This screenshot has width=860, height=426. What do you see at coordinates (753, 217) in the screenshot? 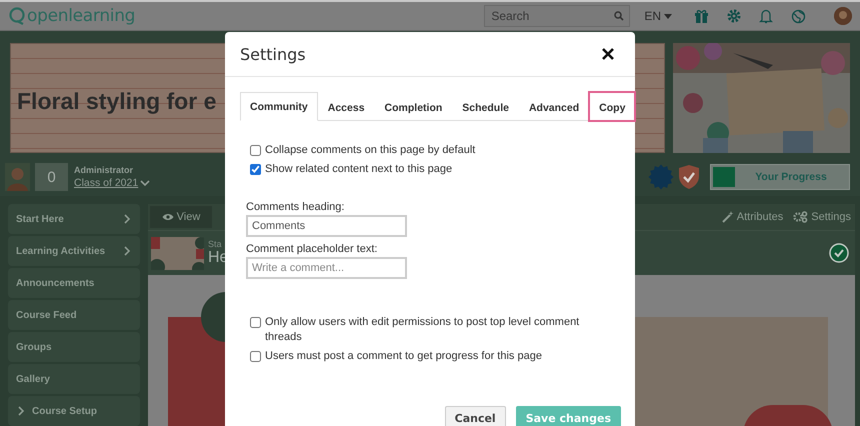
I see `toolbar-action: Attributes` at bounding box center [753, 217].